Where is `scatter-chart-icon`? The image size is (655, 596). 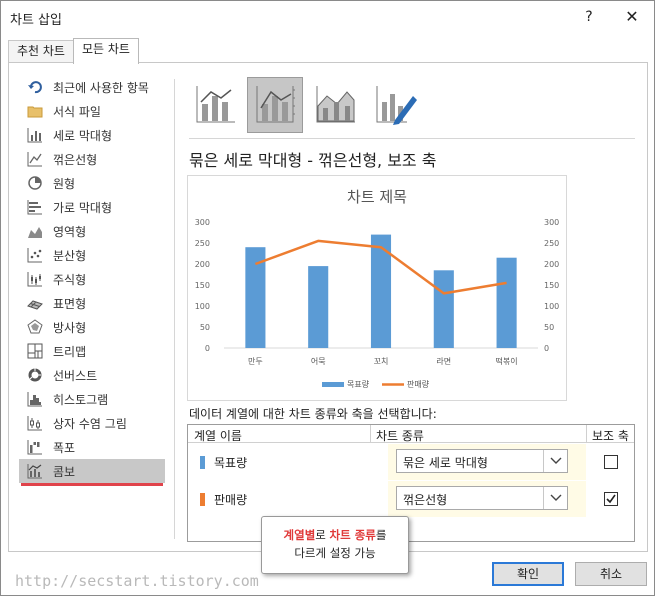
scatter-chart-icon is located at coordinates (35, 255).